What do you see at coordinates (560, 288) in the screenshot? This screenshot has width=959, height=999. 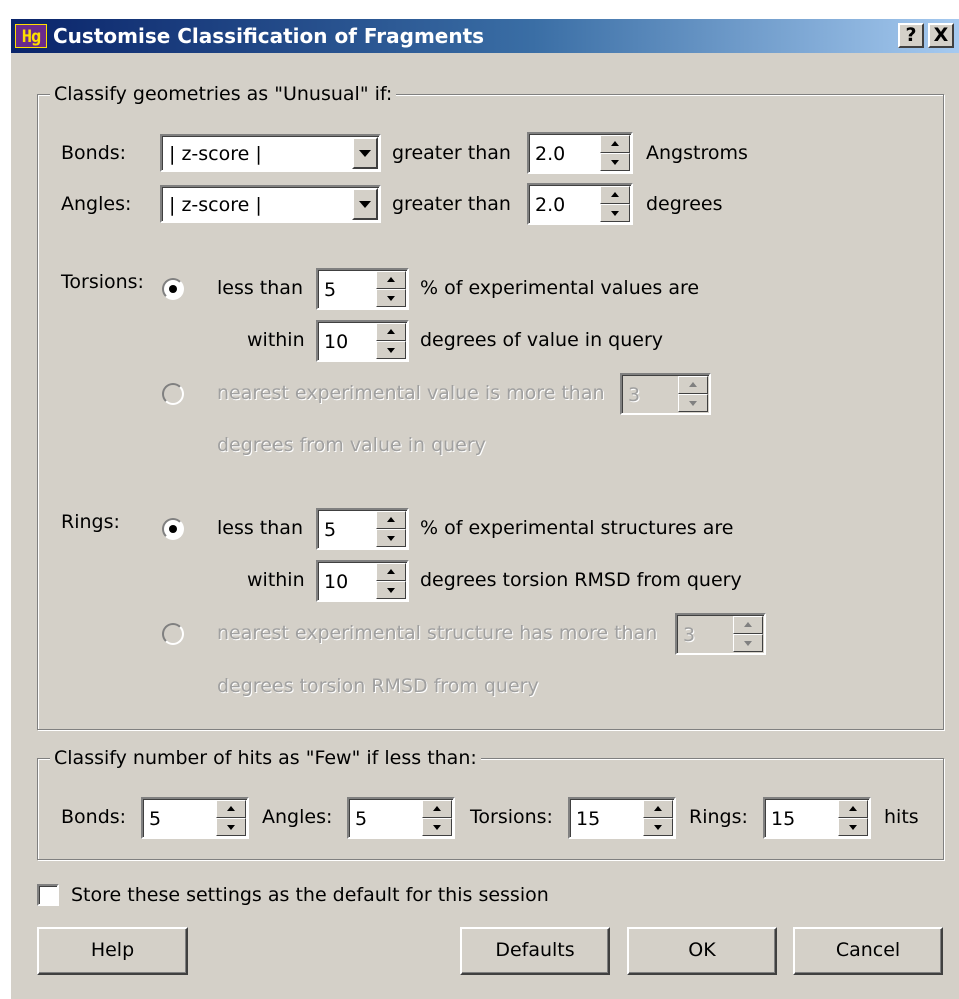 I see `torsions-percent-text: % of experimental values are` at bounding box center [560, 288].